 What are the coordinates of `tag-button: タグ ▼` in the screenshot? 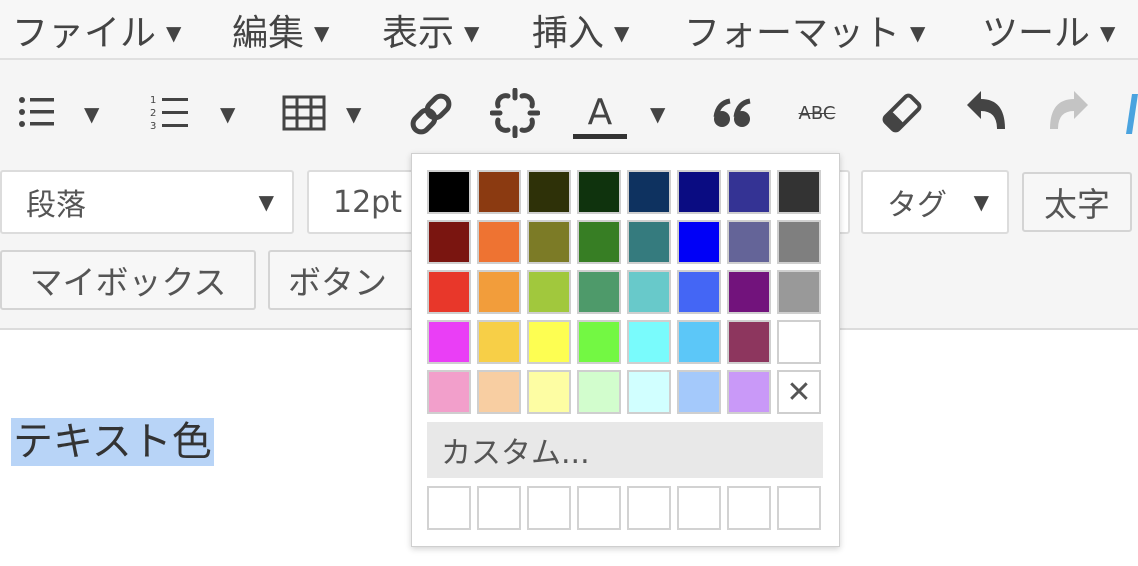 It's located at (935, 202).